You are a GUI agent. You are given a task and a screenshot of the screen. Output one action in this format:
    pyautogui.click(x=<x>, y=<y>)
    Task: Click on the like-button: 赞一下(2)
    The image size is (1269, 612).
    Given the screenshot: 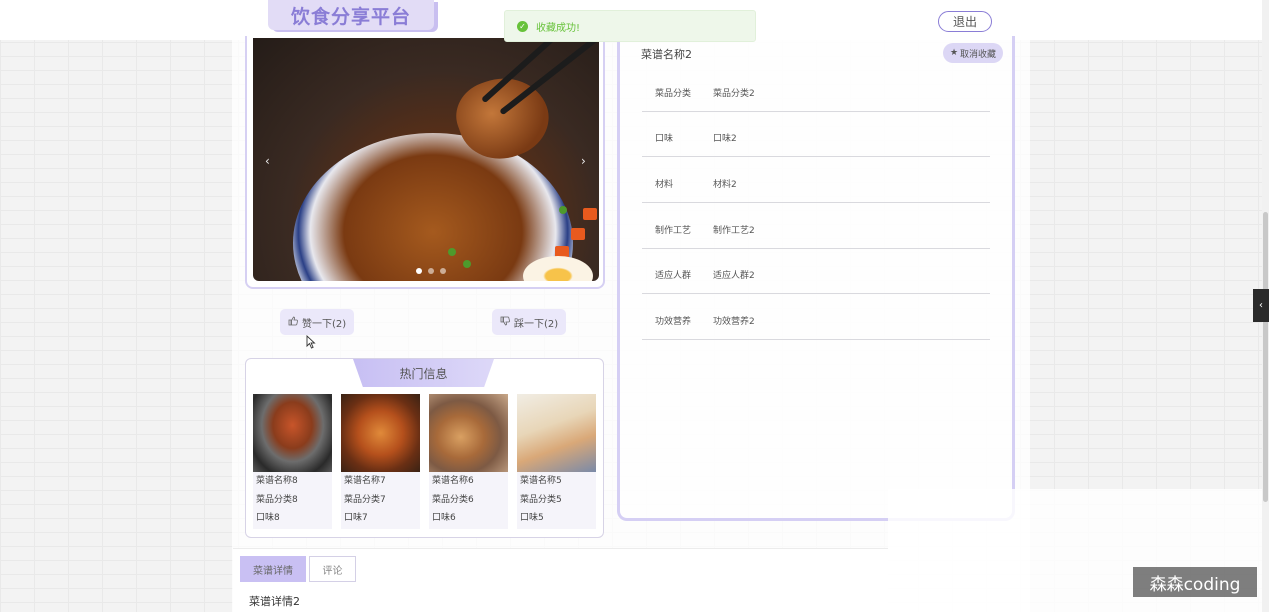 What is the action you would take?
    pyautogui.click(x=317, y=322)
    